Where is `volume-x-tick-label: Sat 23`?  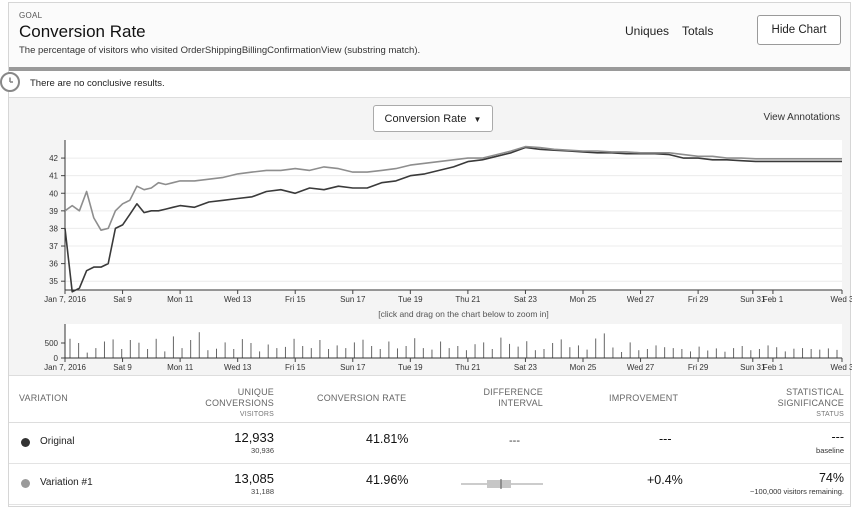
volume-x-tick-label: Sat 23 is located at coordinates (526, 367).